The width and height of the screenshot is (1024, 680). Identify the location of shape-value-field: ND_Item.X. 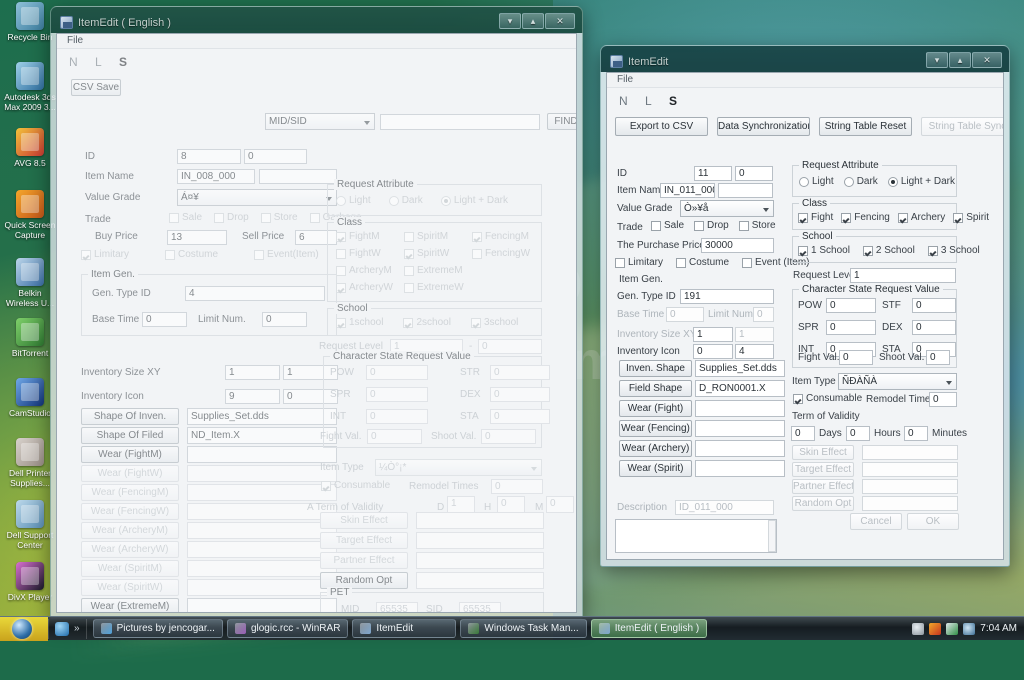
(262, 435).